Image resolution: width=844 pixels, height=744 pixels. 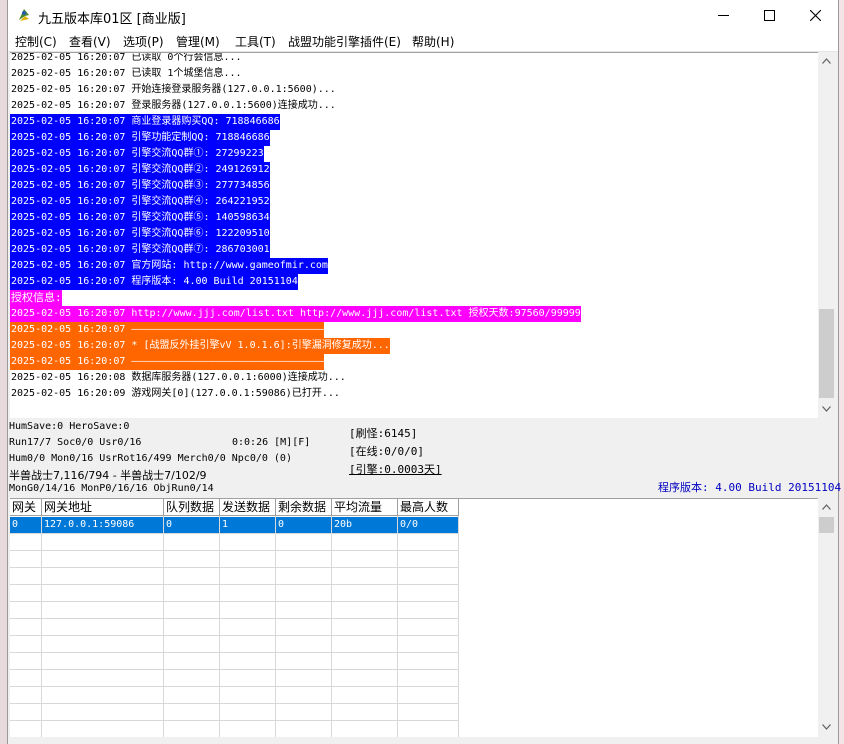 I want to click on log-scrollbar, so click(x=826, y=234).